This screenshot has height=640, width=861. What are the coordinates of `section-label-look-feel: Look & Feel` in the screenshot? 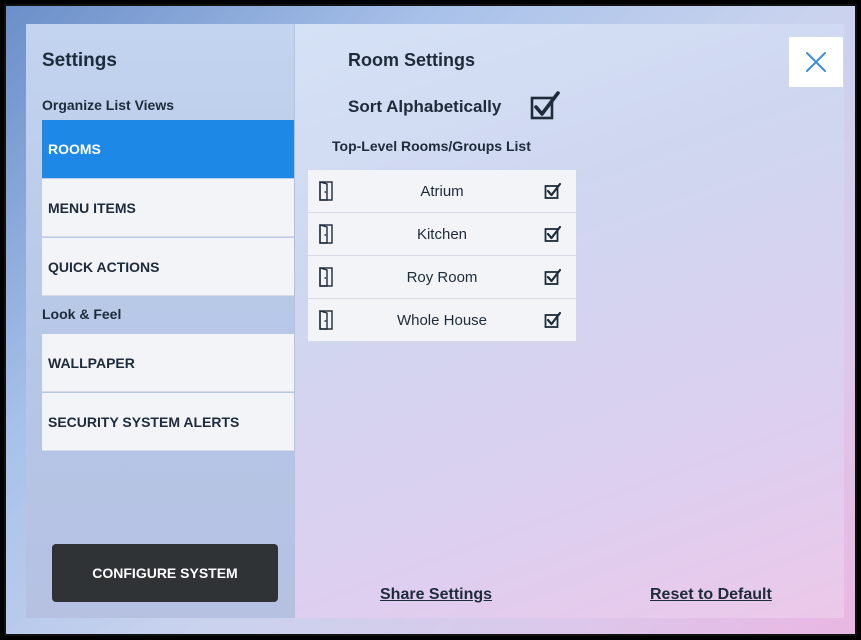 It's located at (82, 314).